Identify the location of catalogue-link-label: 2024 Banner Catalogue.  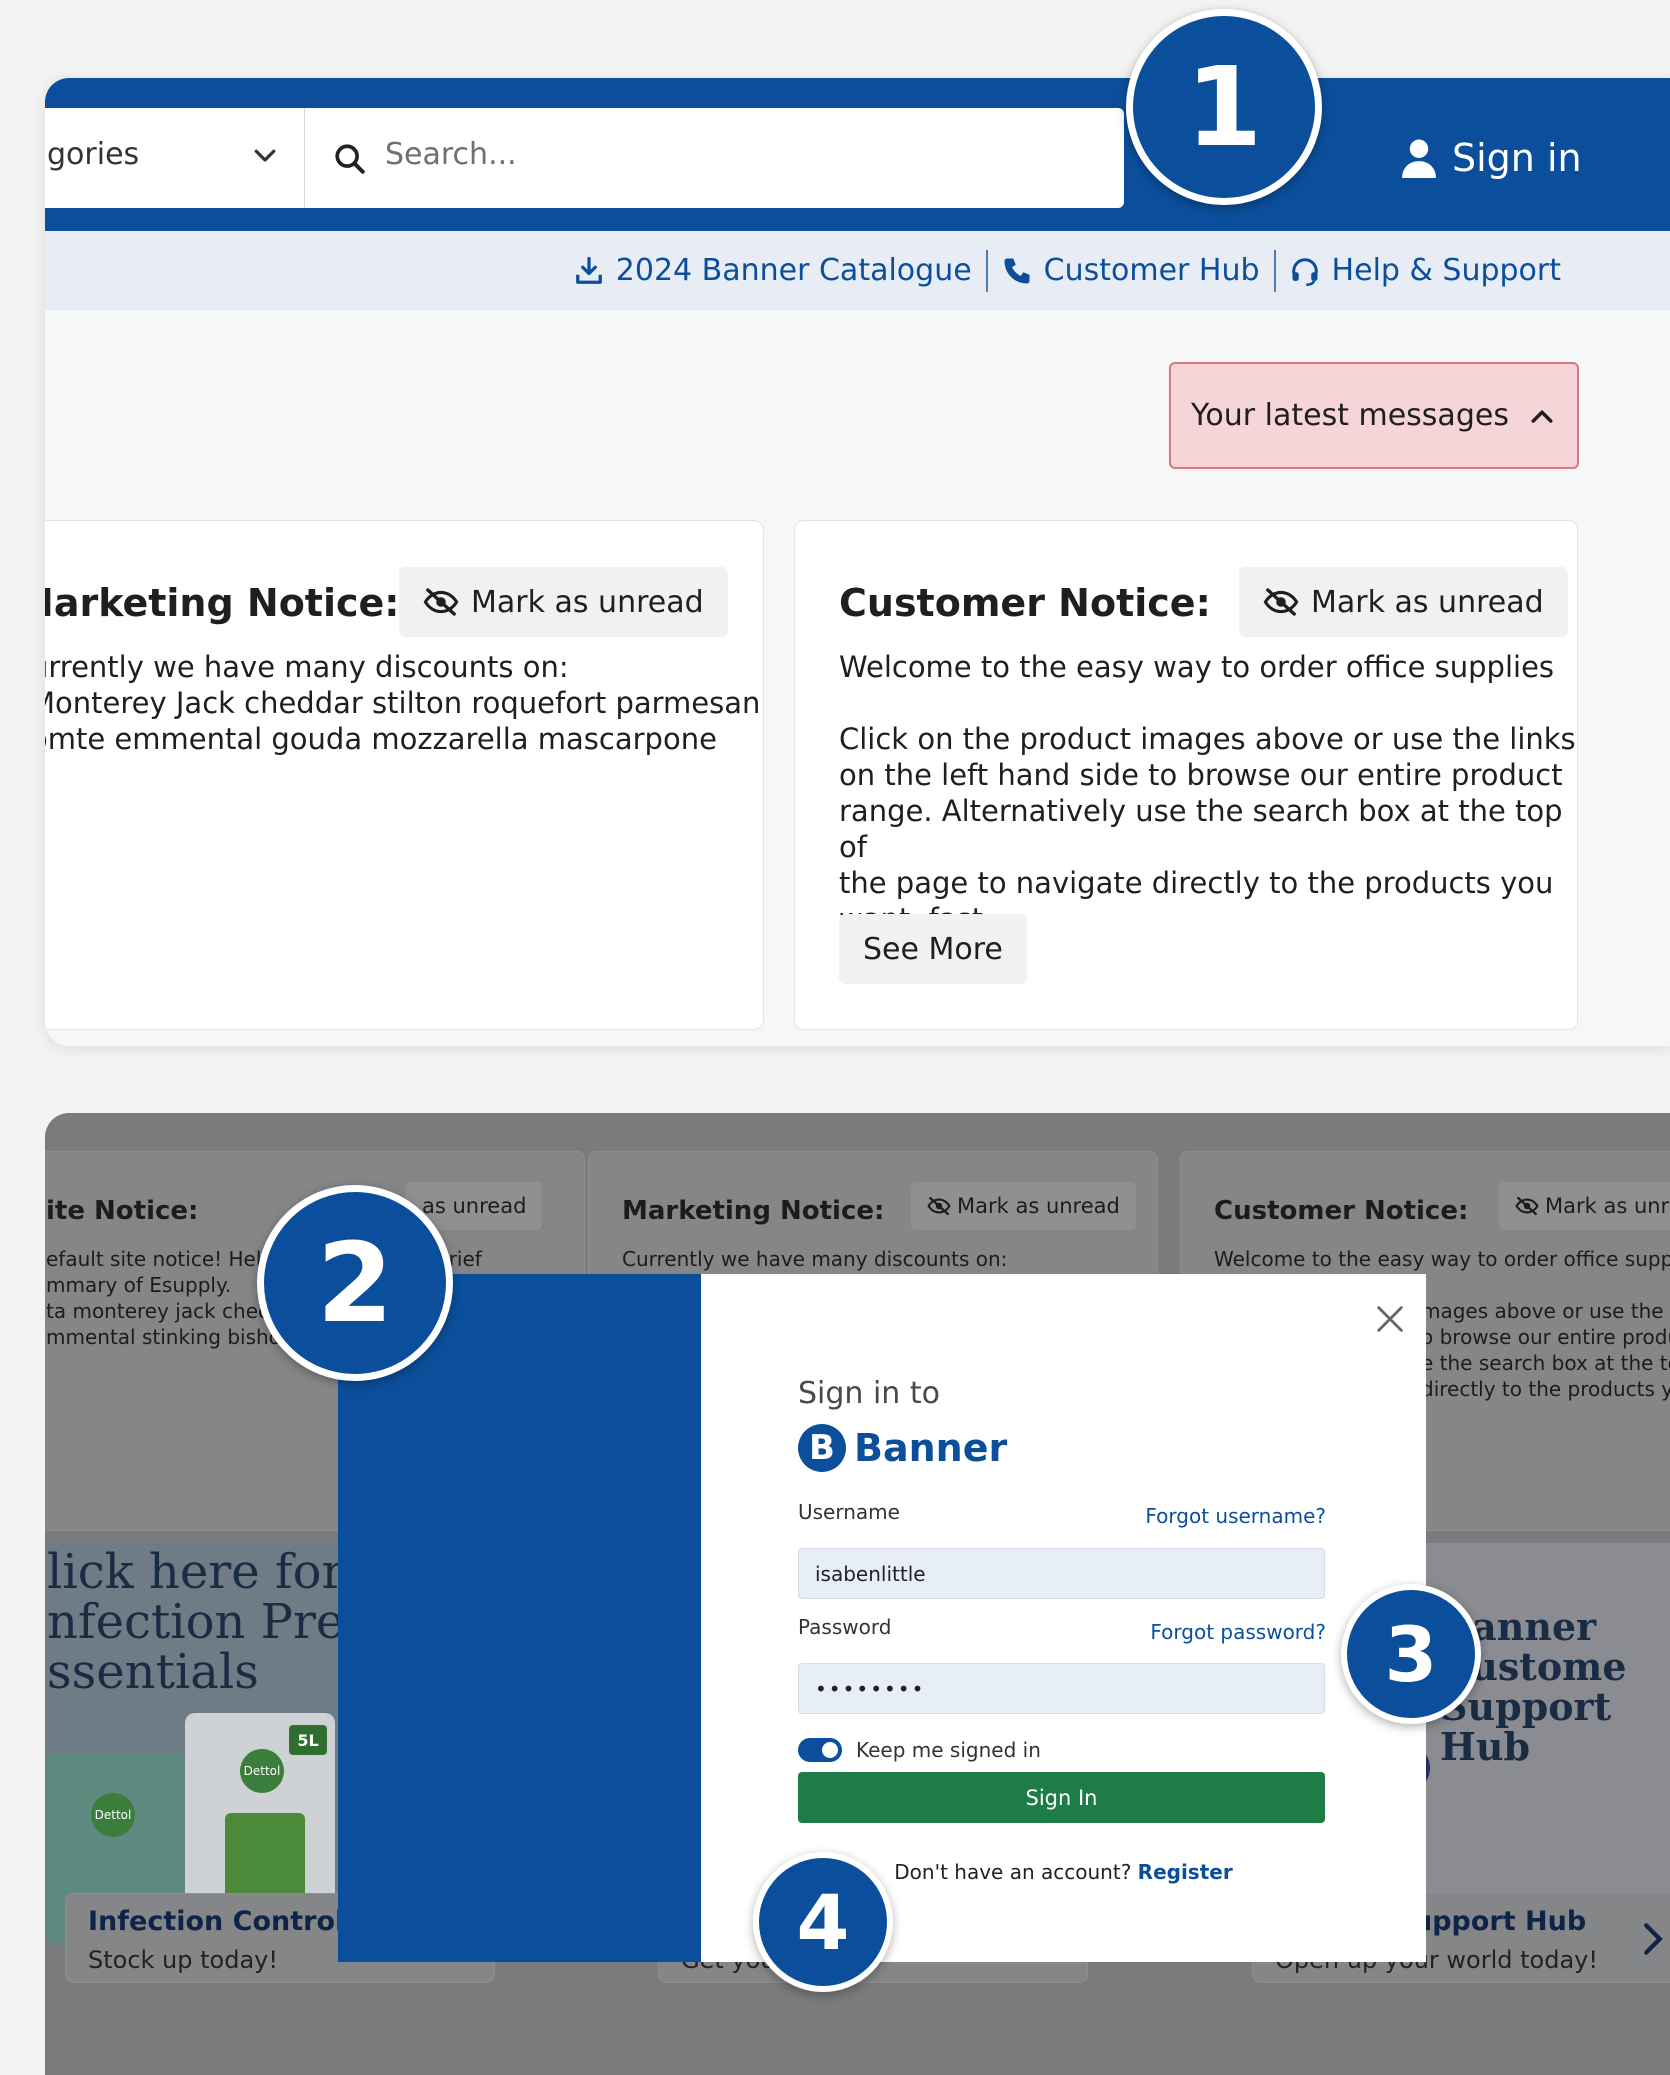
(793, 270).